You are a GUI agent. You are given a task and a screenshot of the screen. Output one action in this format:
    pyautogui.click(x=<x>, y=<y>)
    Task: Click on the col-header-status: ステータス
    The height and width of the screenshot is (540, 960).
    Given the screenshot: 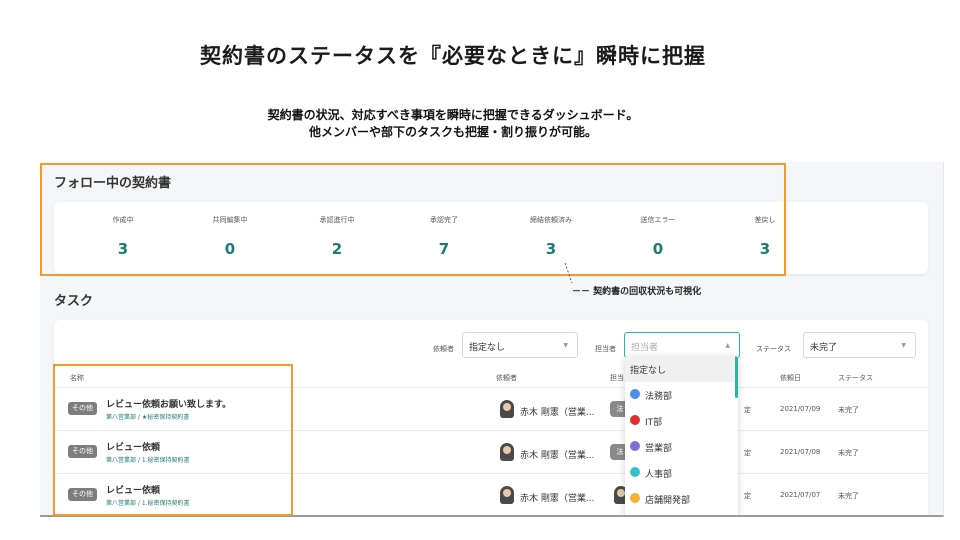 What is the action you would take?
    pyautogui.click(x=855, y=378)
    